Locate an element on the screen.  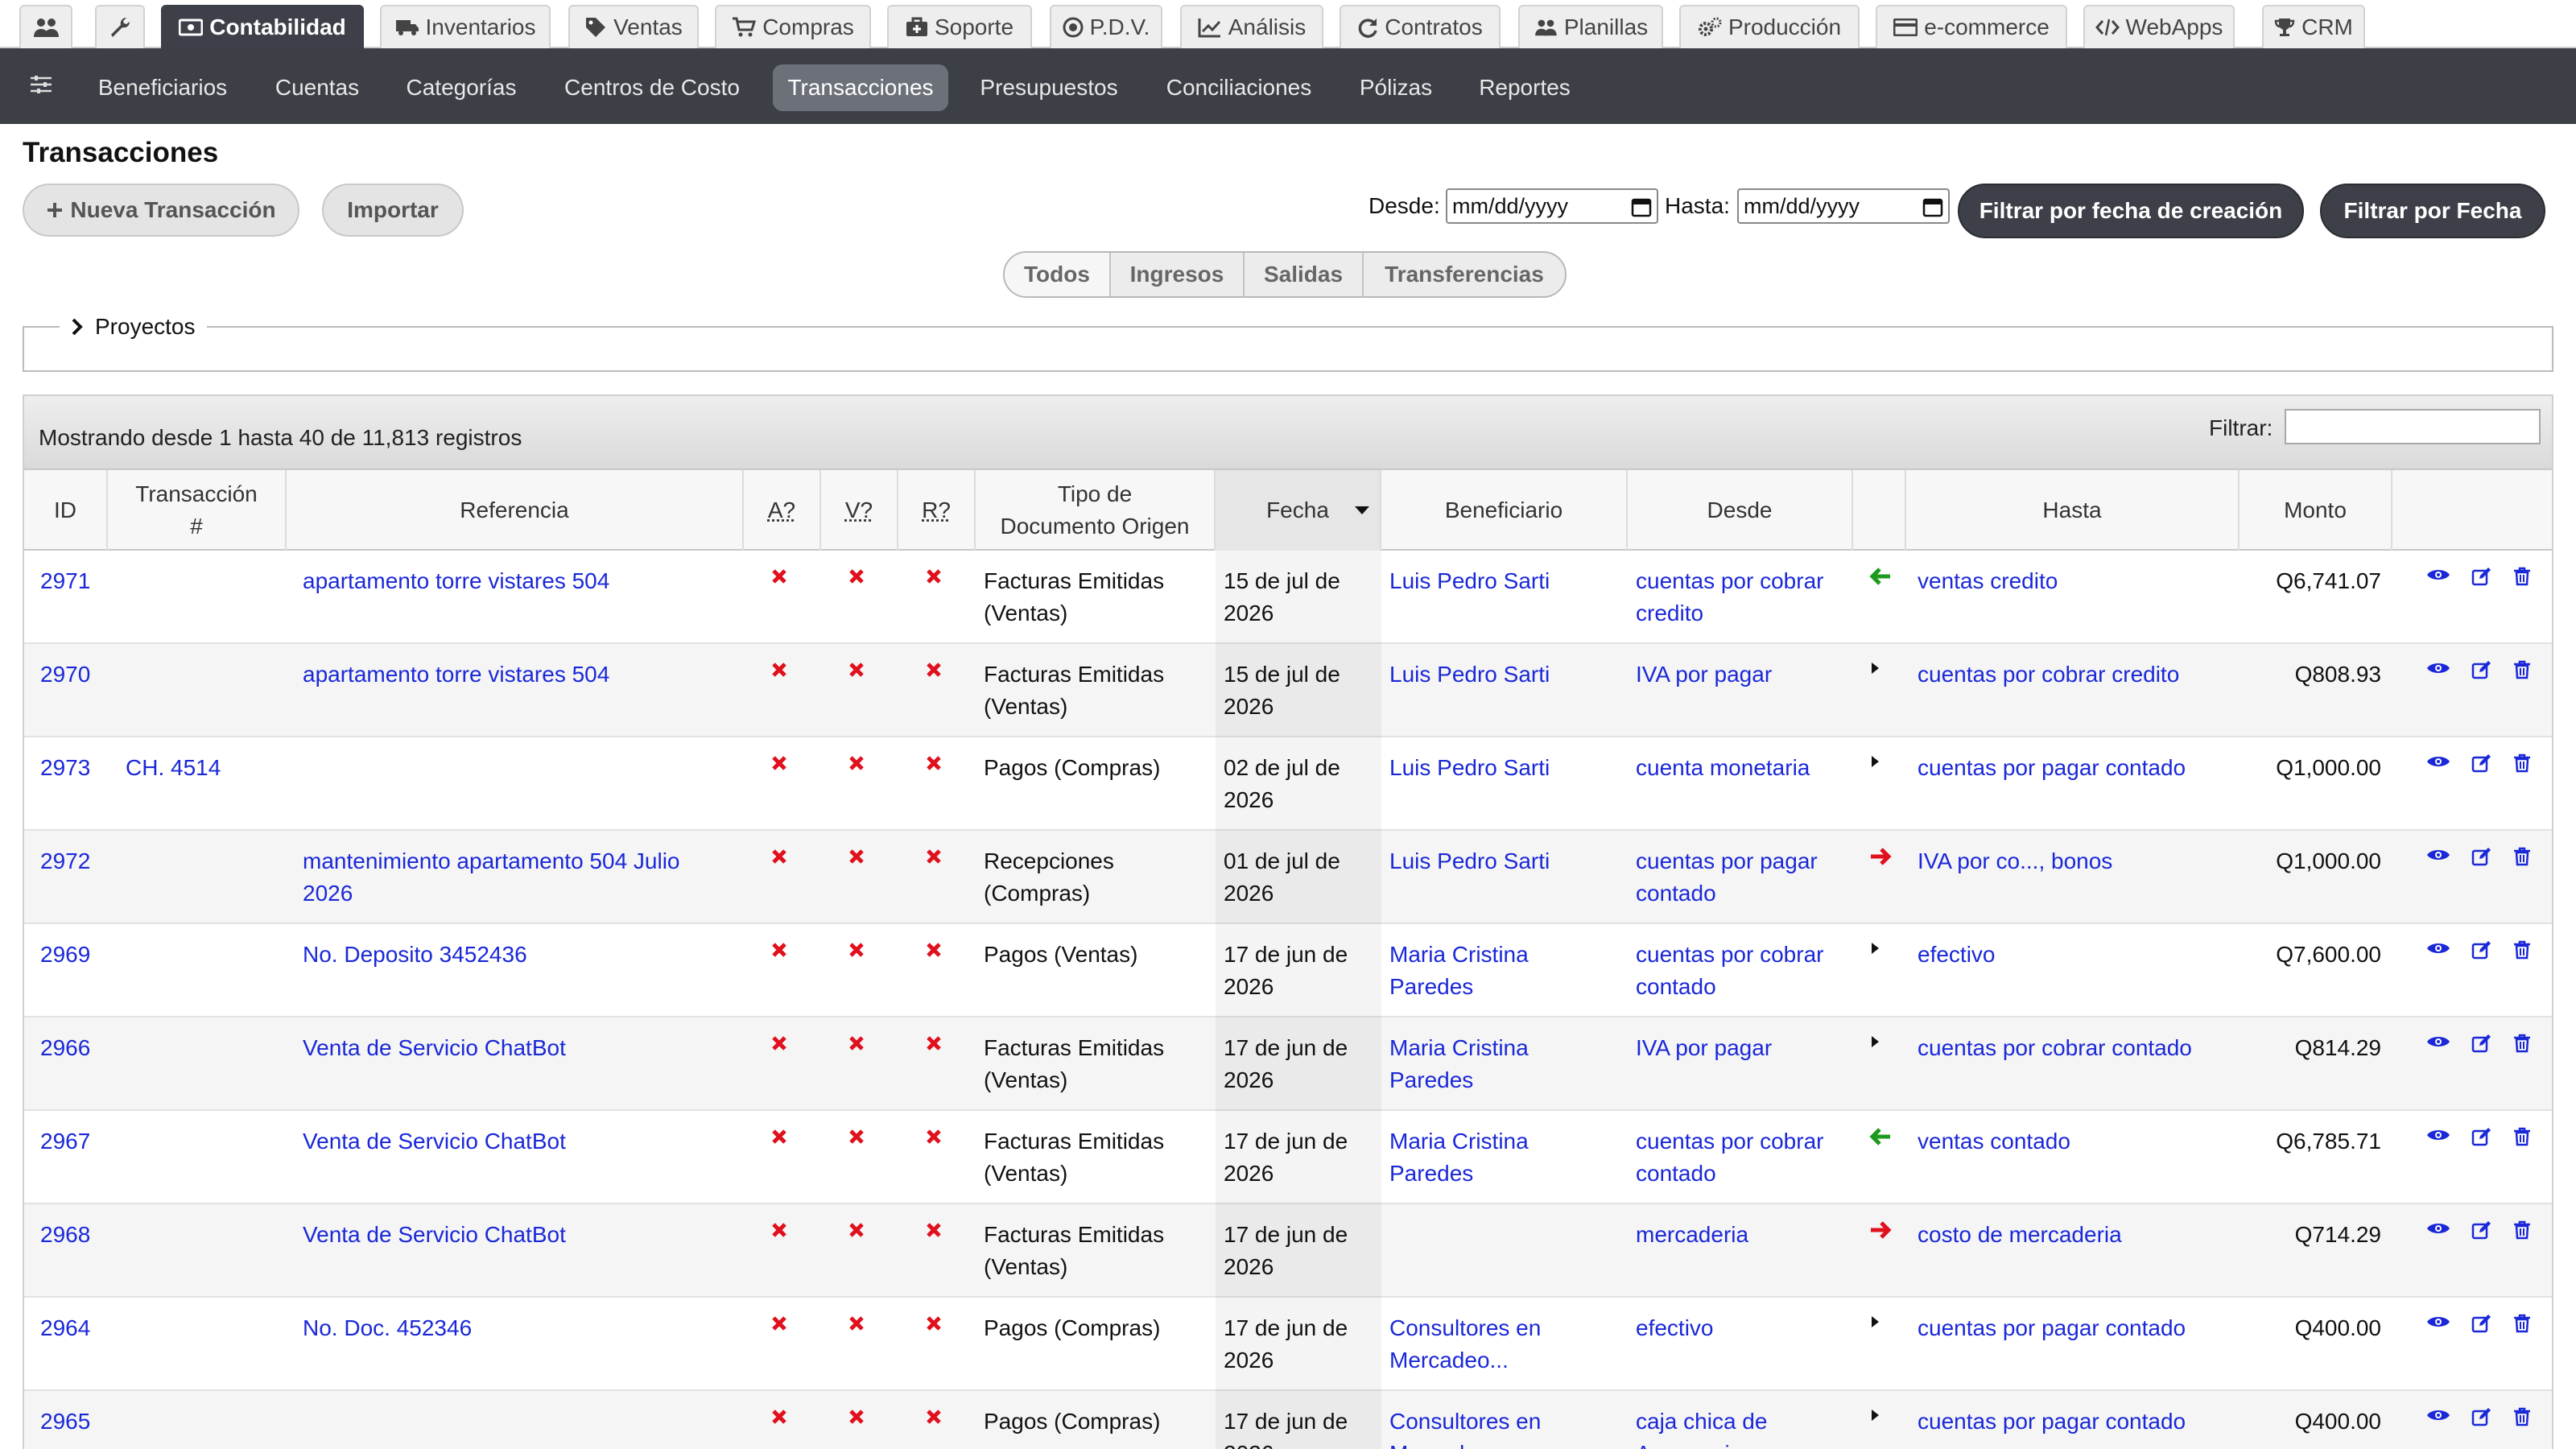
col-id: ID is located at coordinates (66, 510).